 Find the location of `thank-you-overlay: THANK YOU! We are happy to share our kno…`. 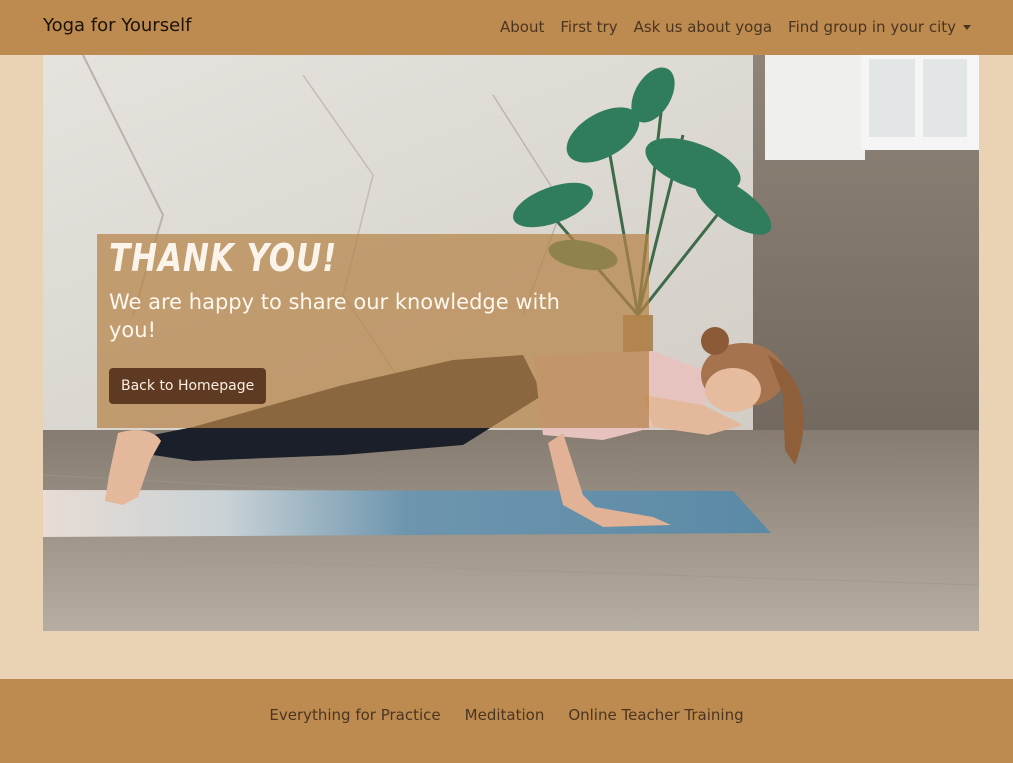

thank-you-overlay: THANK YOU! We are happy to share our kno… is located at coordinates (373, 331).